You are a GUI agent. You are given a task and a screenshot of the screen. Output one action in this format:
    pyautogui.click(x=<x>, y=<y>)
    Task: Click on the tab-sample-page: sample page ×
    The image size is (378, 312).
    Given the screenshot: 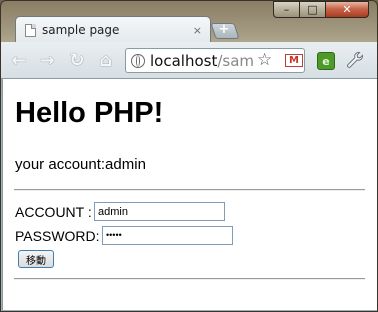 What is the action you would take?
    pyautogui.click(x=113, y=29)
    